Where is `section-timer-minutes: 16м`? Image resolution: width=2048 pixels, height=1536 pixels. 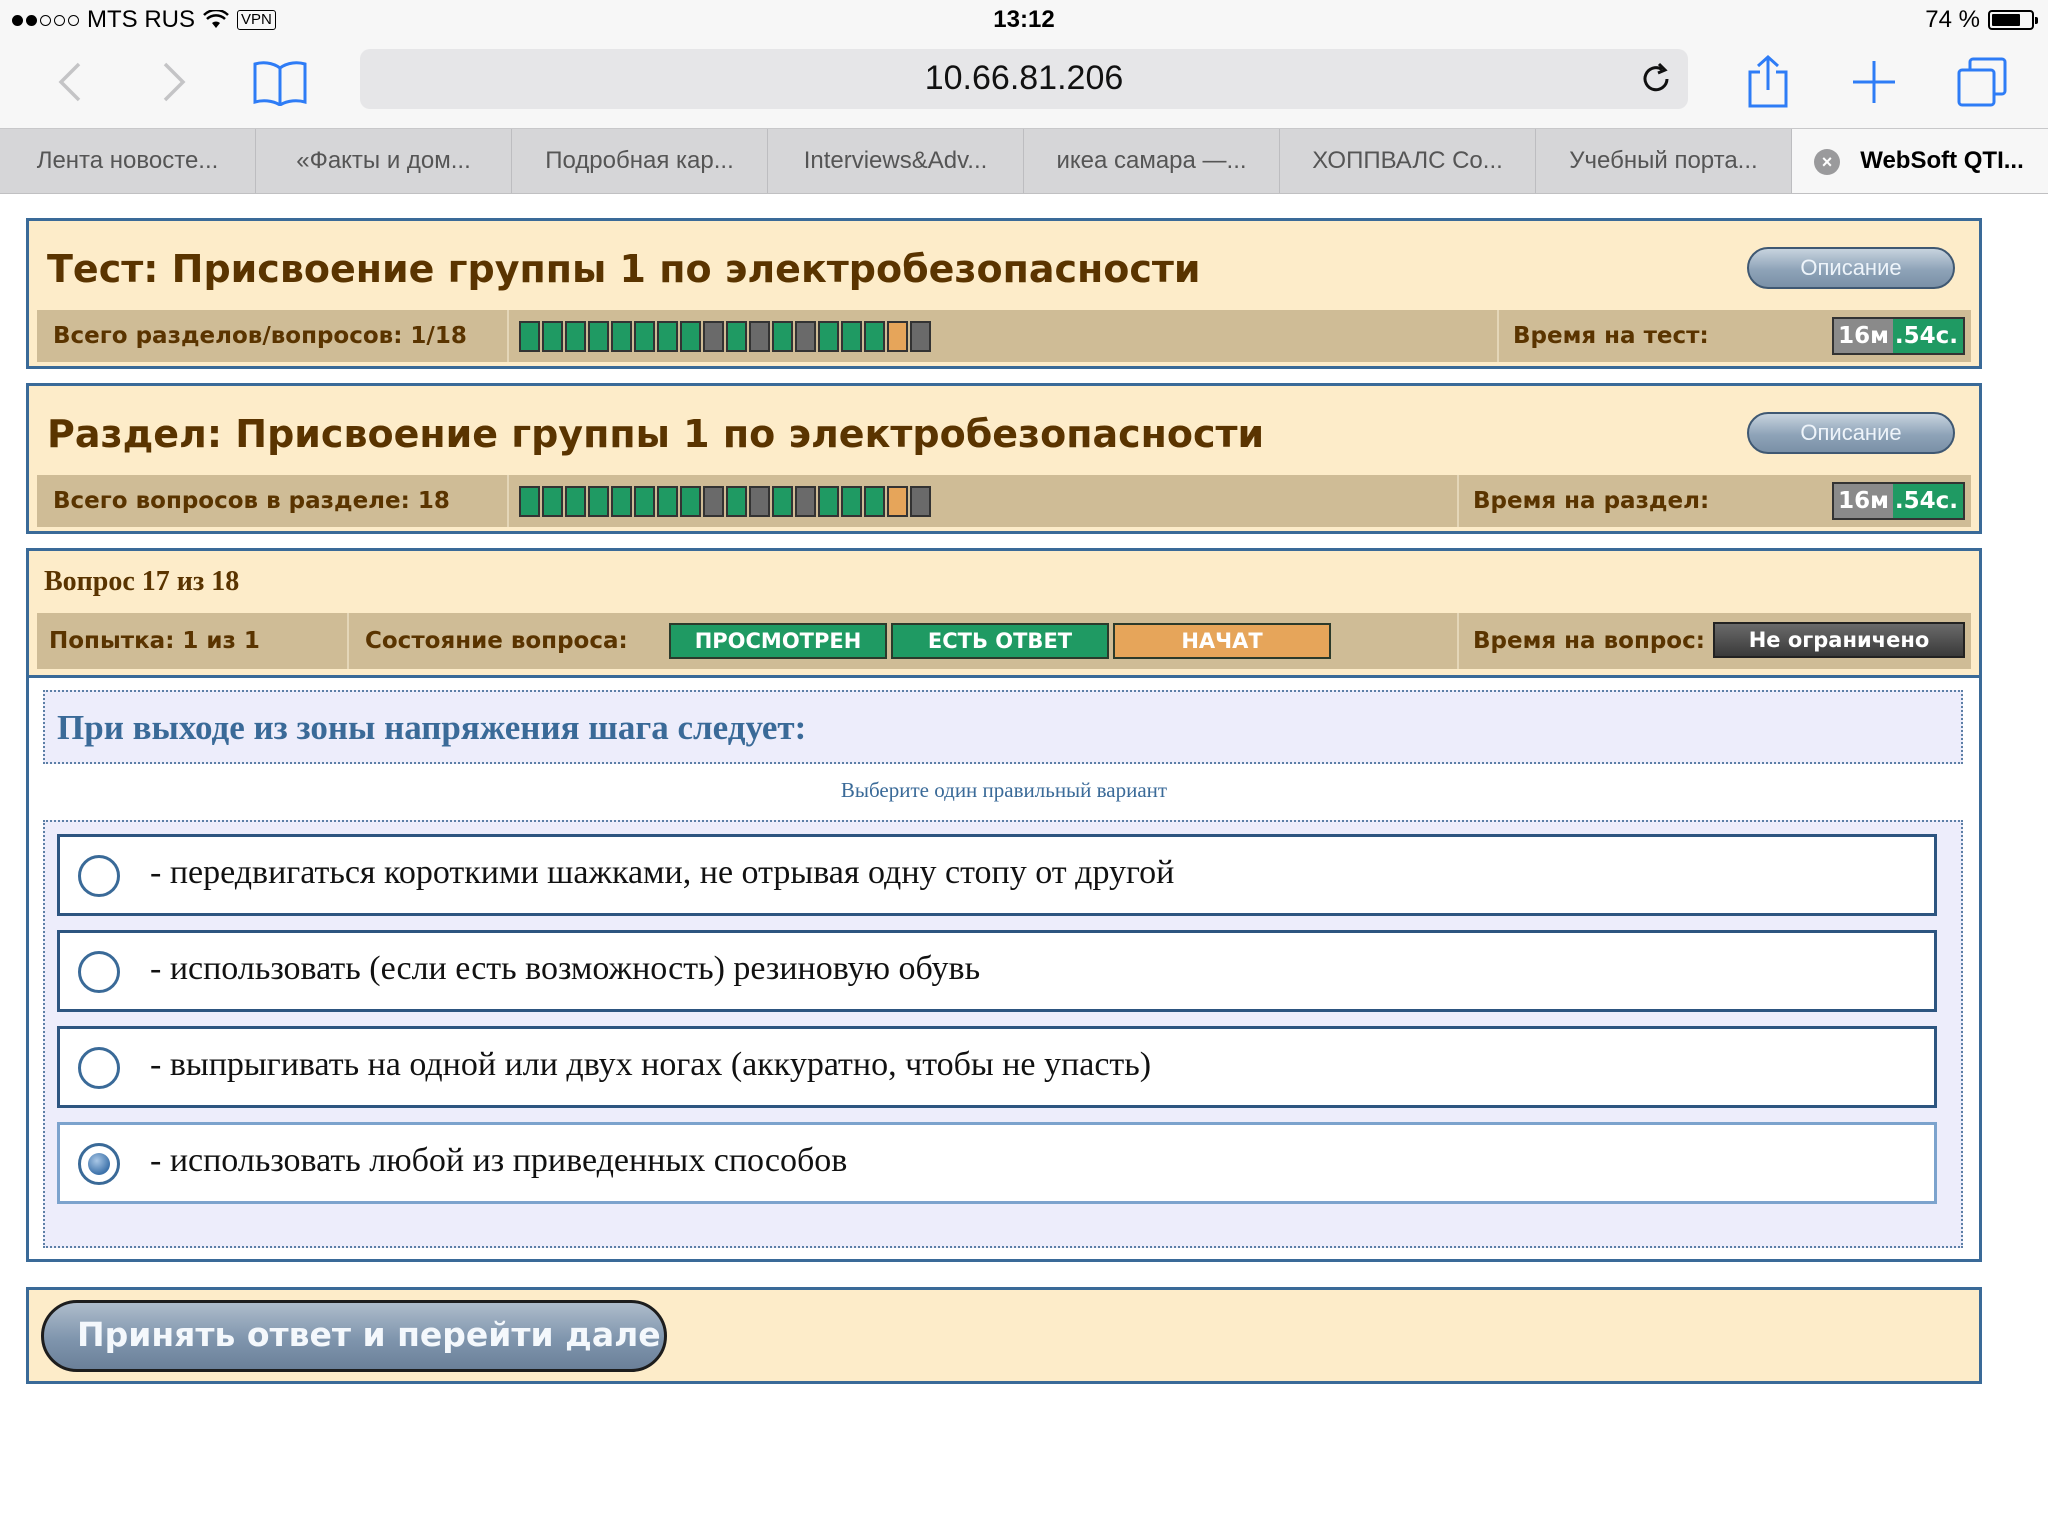 section-timer-minutes: 16м is located at coordinates (1863, 501).